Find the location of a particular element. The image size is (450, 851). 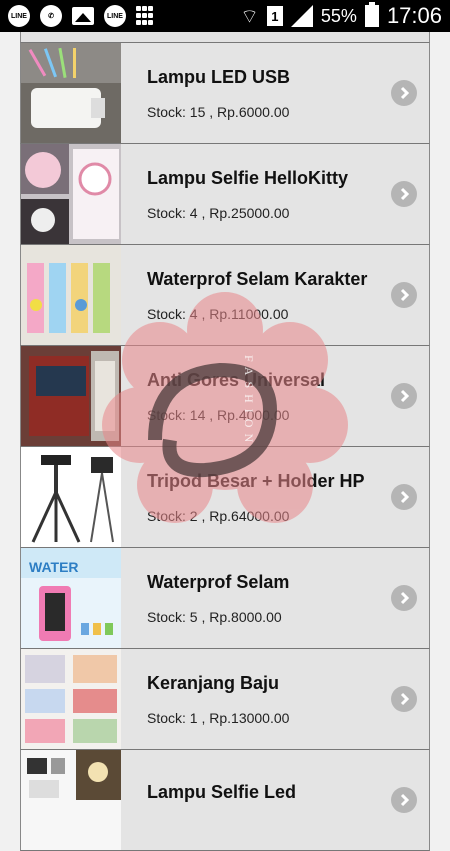

product-stock: Stock: 4 , Rp.25000.00 is located at coordinates (218, 212).